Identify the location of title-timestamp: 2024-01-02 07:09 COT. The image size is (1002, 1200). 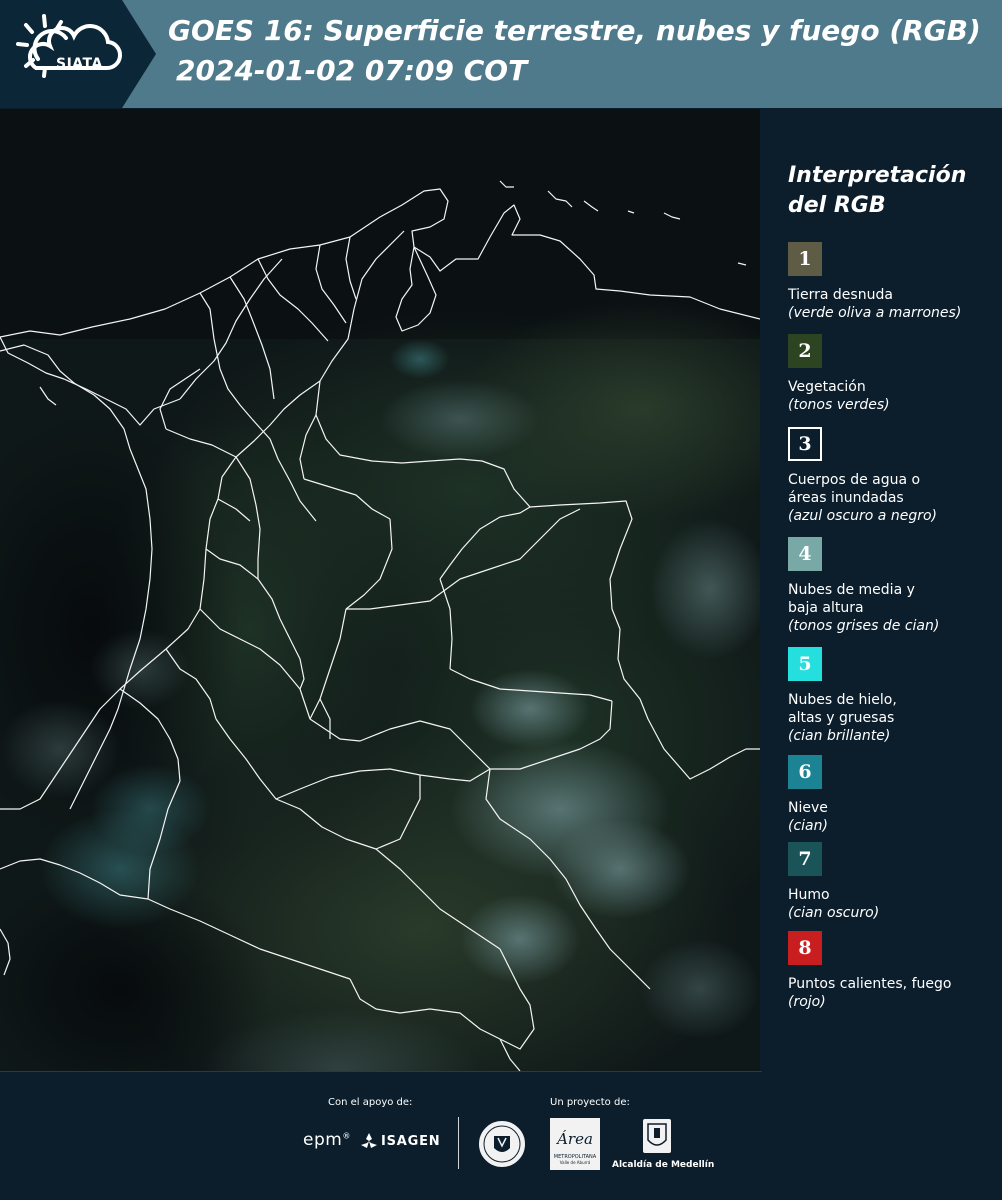
(352, 70).